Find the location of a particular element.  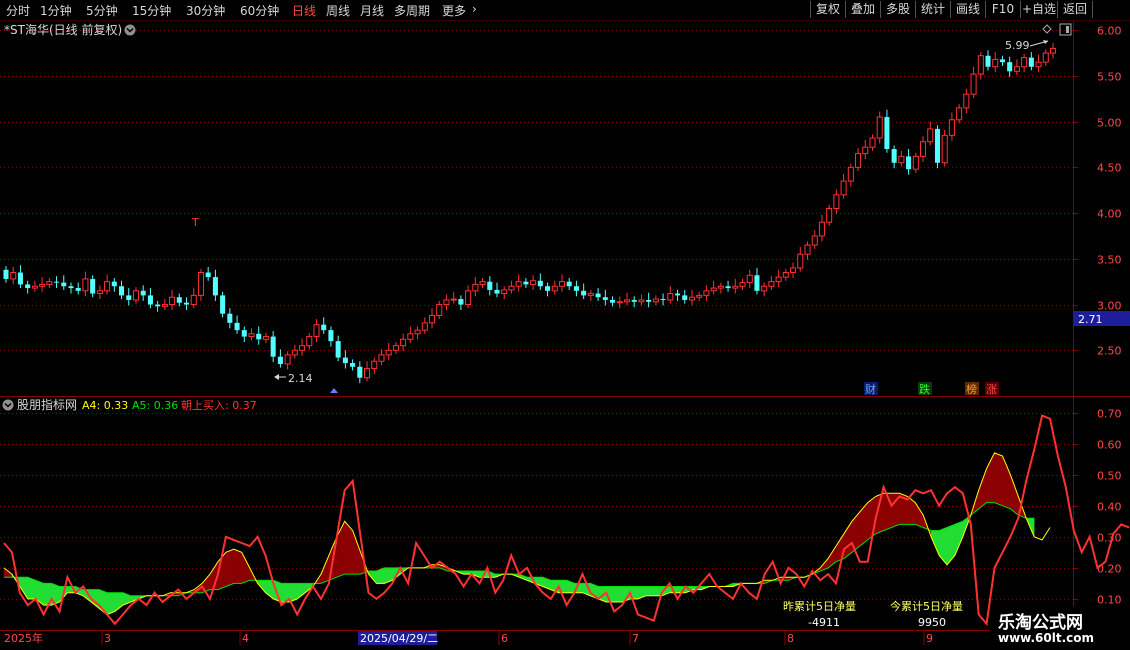

indicator-tick-label: 0.50 is located at coordinates (1109, 476).